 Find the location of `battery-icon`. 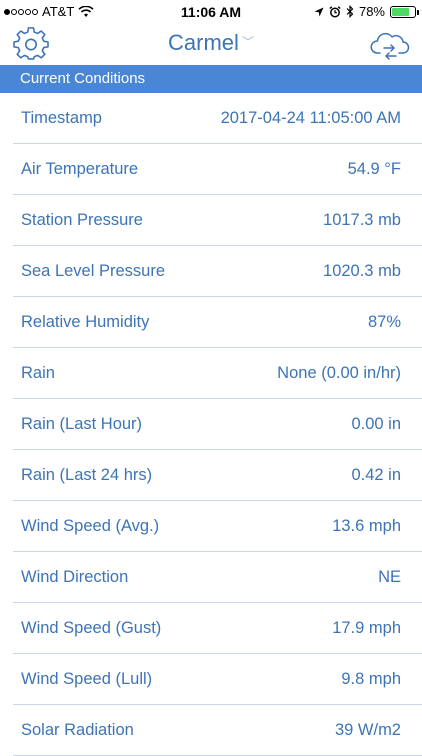

battery-icon is located at coordinates (404, 11).